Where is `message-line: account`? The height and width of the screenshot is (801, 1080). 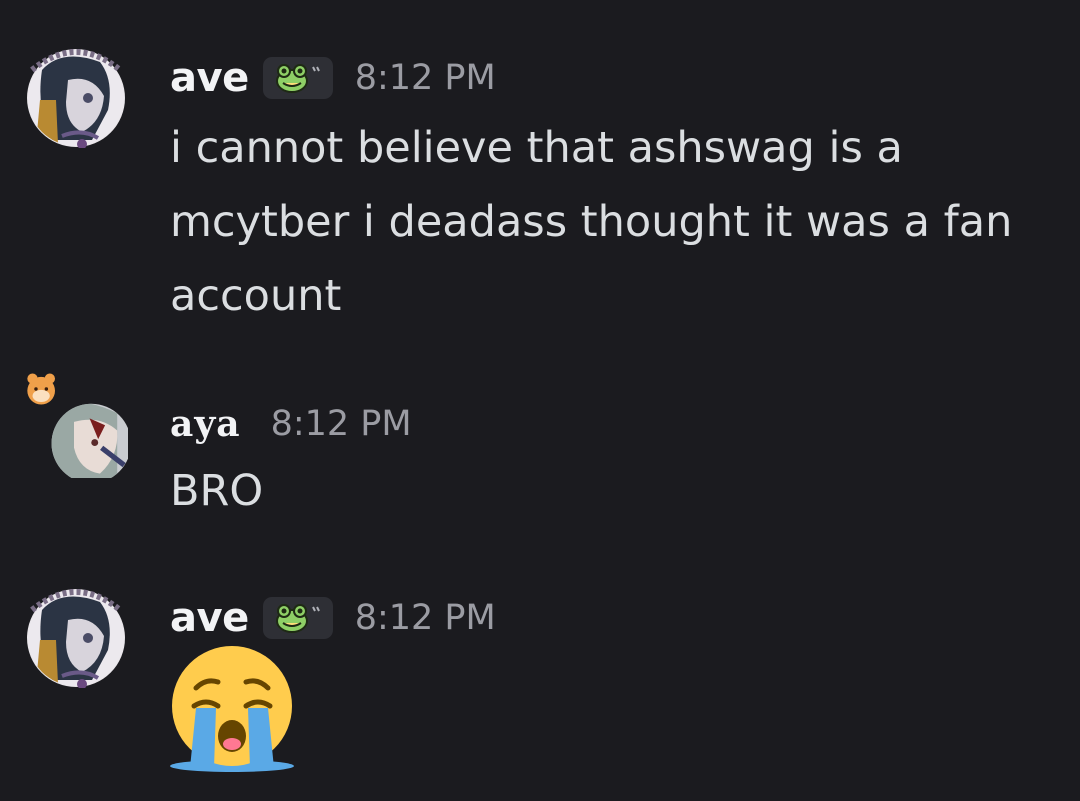
message-line: account is located at coordinates (256, 296).